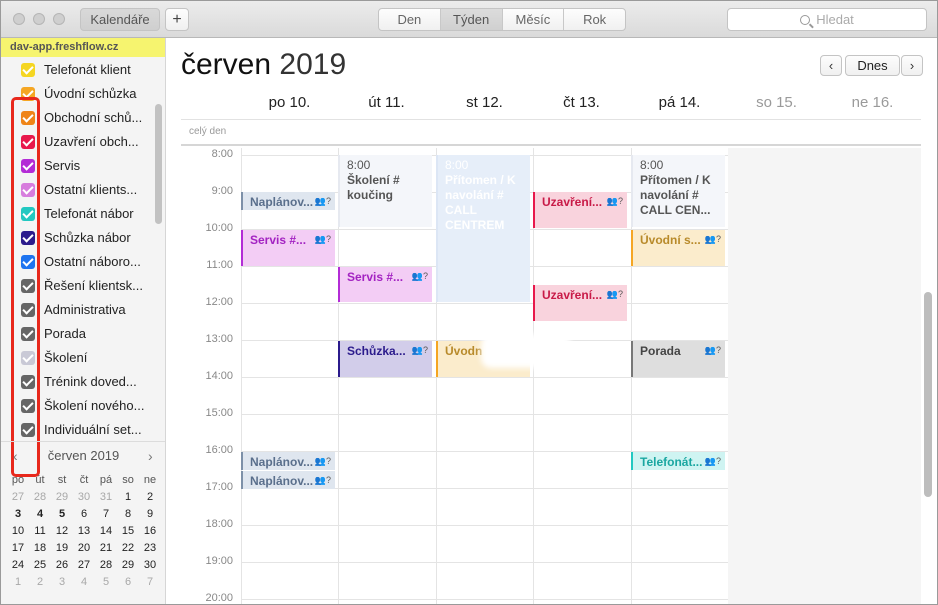 Image resolution: width=938 pixels, height=605 pixels. What do you see at coordinates (177, 19) in the screenshot?
I see `add-event-button: +` at bounding box center [177, 19].